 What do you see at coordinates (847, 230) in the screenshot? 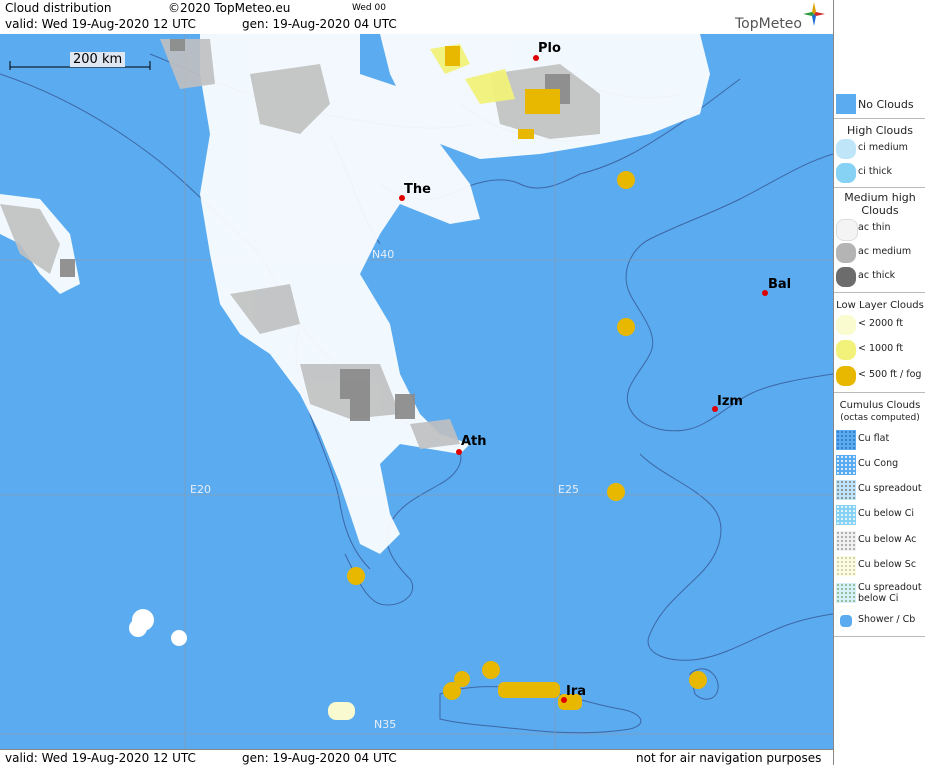
I see `ac-thin-swatch` at bounding box center [847, 230].